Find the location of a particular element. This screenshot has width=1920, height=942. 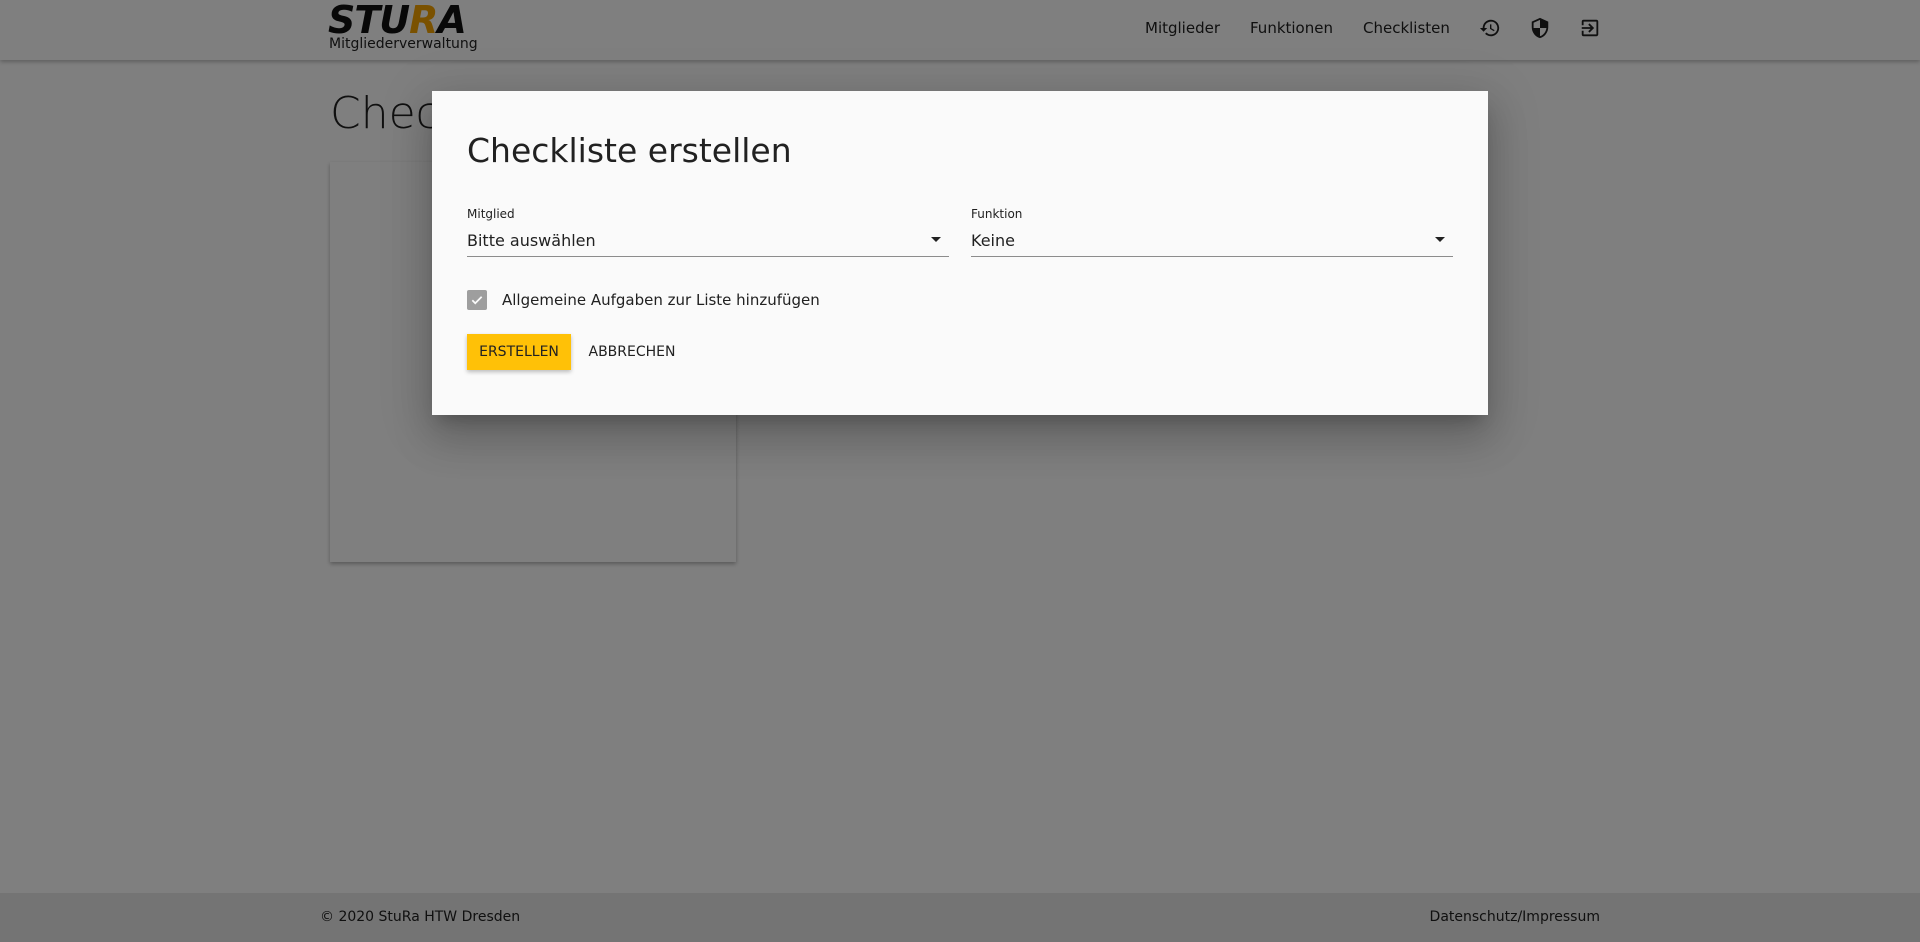

checkmark-icon is located at coordinates (477, 300).